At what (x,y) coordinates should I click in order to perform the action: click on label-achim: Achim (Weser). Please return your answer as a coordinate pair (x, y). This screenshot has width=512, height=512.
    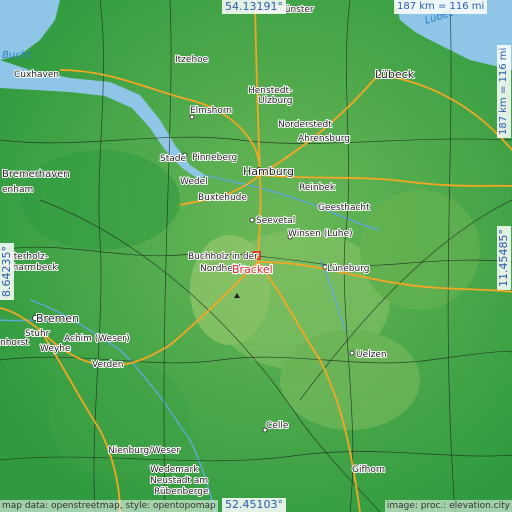
    Looking at the image, I should click on (97, 339).